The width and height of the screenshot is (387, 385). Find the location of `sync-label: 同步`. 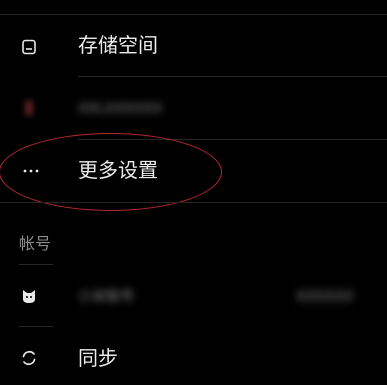

sync-label: 同步 is located at coordinates (98, 358).